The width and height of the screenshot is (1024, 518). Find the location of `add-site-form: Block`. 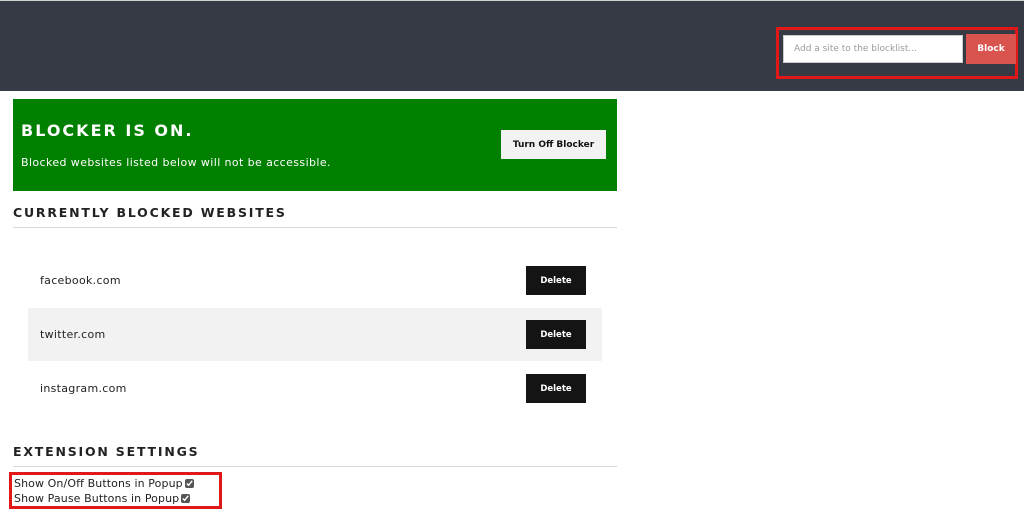

add-site-form: Block is located at coordinates (897, 53).